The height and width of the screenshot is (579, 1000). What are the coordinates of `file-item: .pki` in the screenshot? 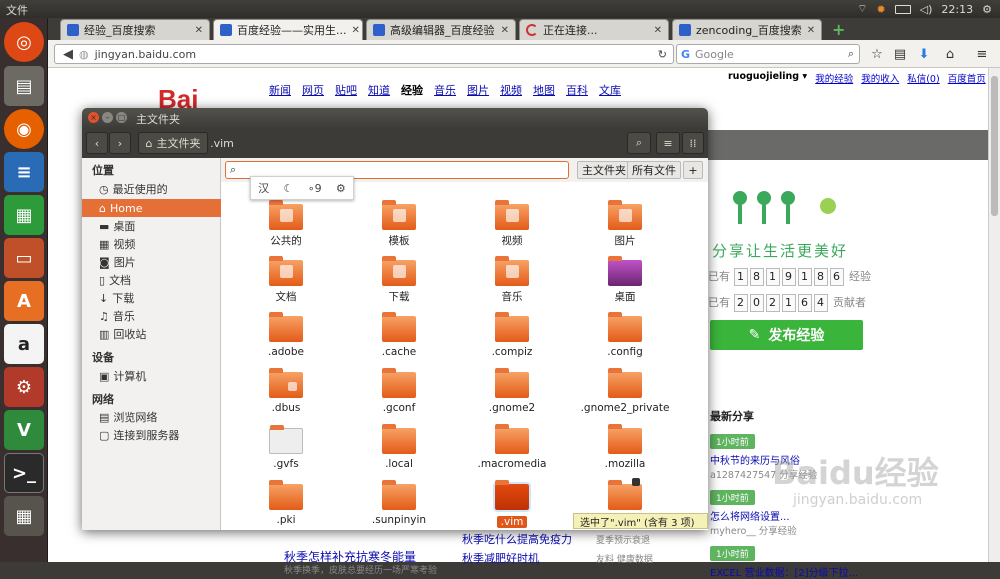 It's located at (286, 503).